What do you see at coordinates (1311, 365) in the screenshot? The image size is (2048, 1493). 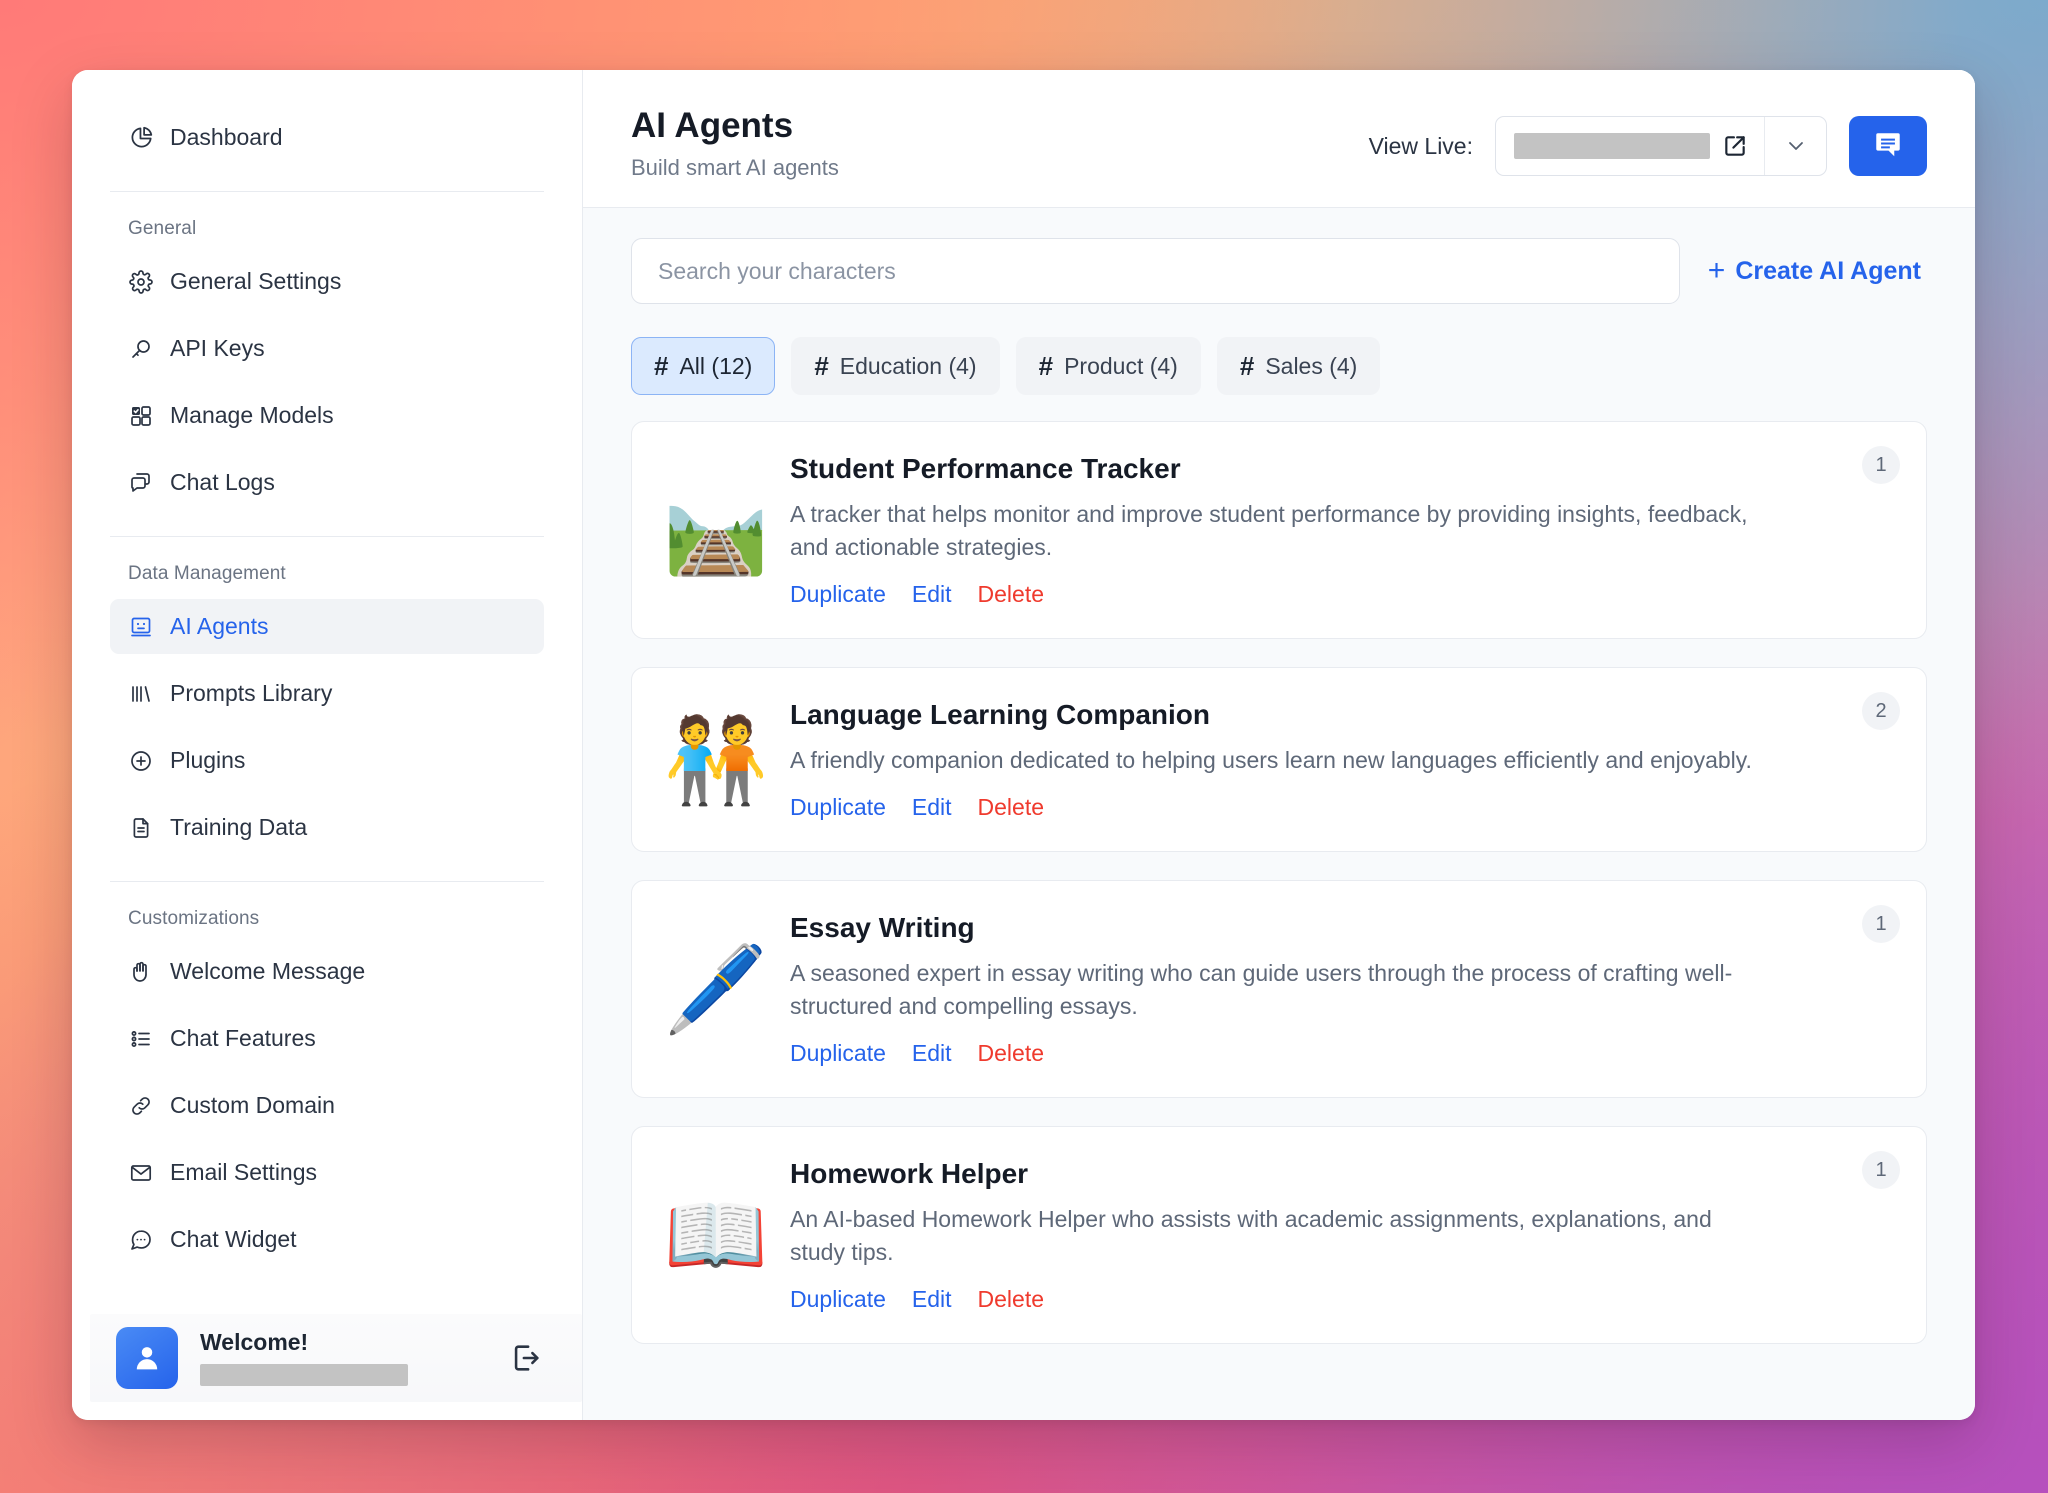 I see `filter-chip-label: Sales (4)` at bounding box center [1311, 365].